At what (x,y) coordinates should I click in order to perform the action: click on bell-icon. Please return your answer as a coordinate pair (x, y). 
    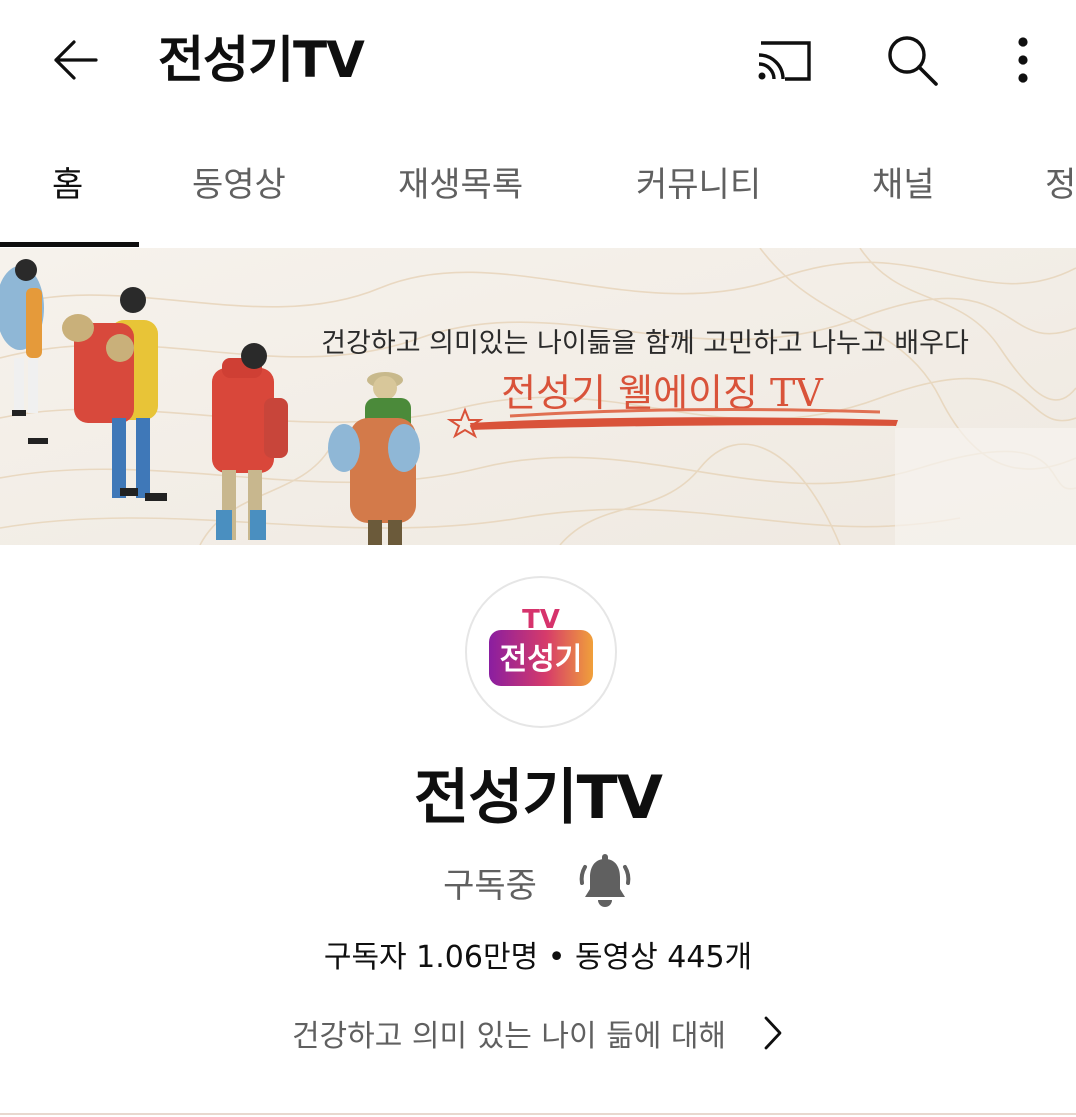
    Looking at the image, I should click on (605, 880).